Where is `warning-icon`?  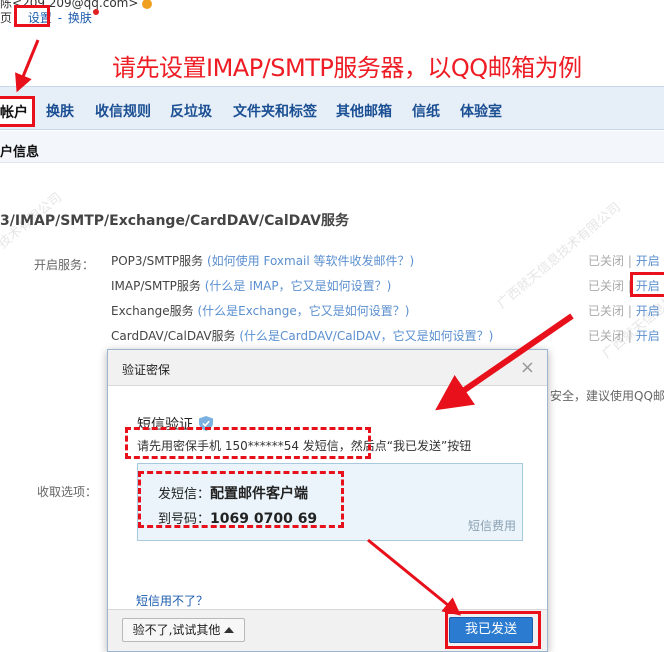
warning-icon is located at coordinates (147, 4).